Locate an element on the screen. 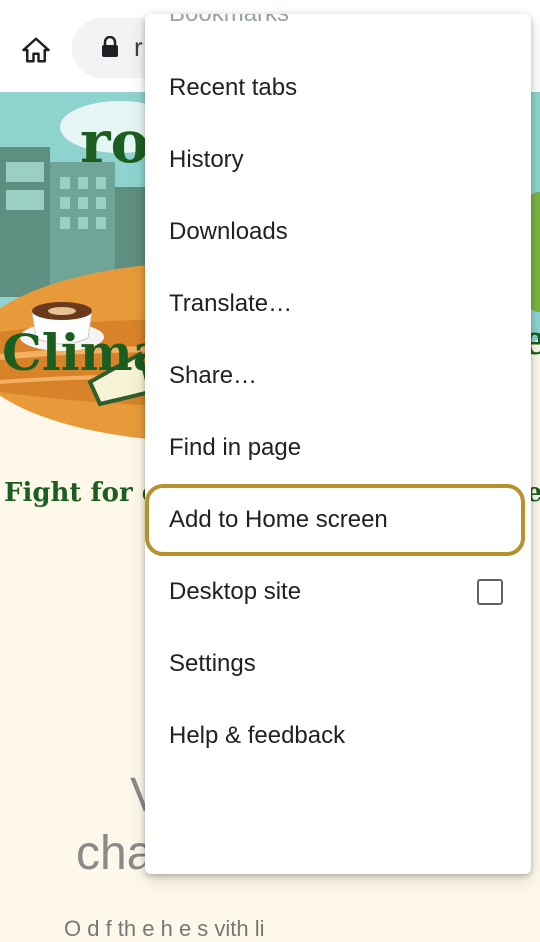  menu-item-label: Recent tabs is located at coordinates (233, 87).